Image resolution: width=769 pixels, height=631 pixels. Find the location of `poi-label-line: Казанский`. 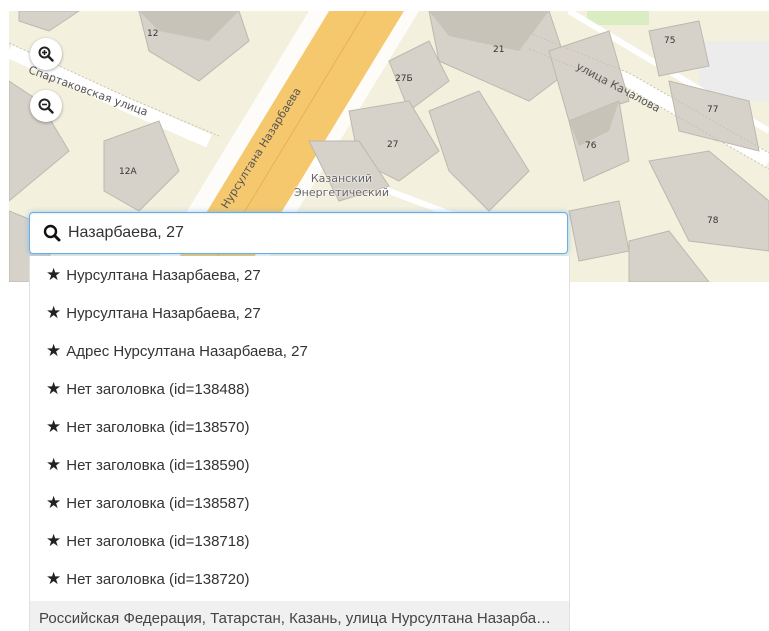

poi-label-line: Казанский is located at coordinates (341, 178).